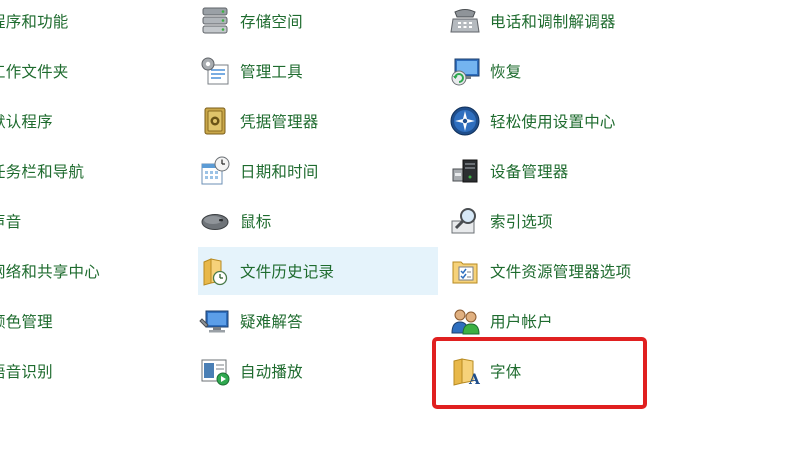 Image resolution: width=800 pixels, height=450 pixels. What do you see at coordinates (318, 71) in the screenshot?
I see `item-admin-tools: 管理工具` at bounding box center [318, 71].